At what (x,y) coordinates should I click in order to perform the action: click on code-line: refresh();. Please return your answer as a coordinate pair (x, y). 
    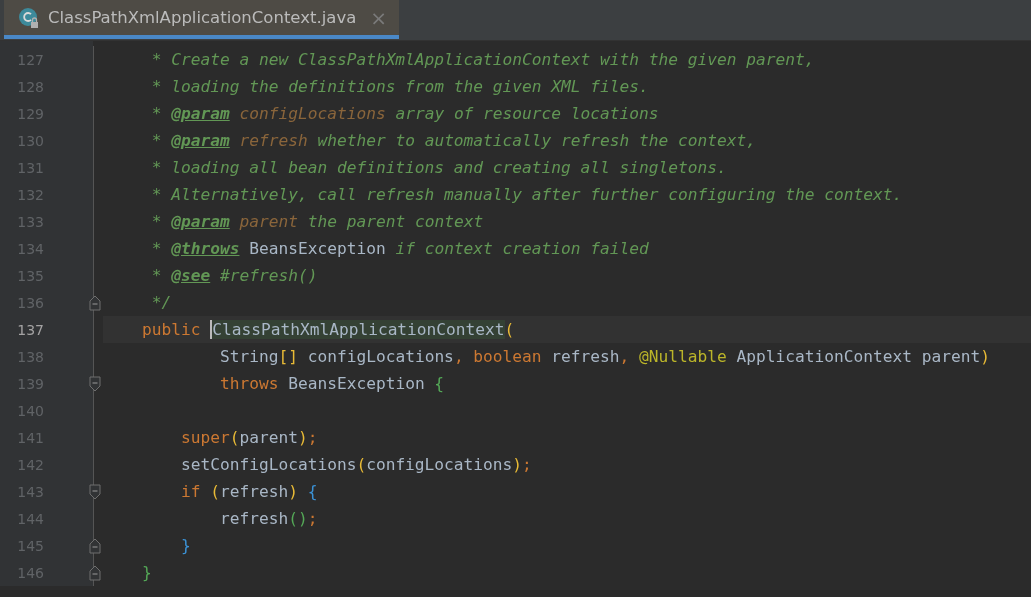
    Looking at the image, I should click on (268, 519).